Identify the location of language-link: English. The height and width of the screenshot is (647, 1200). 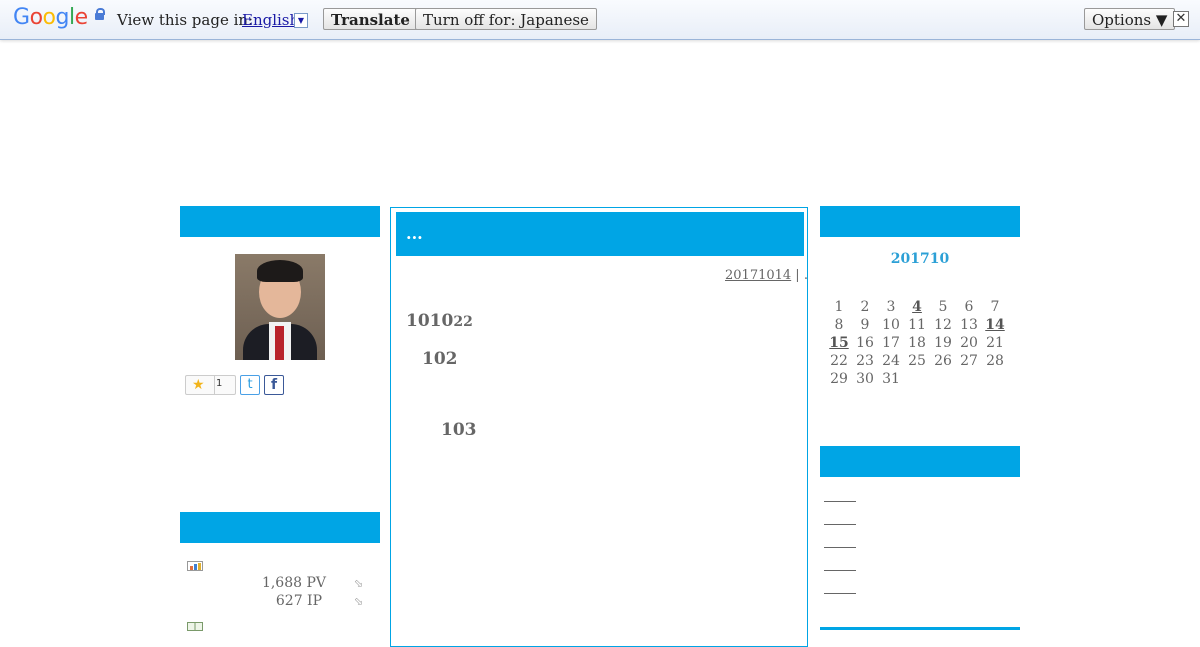
(270, 20).